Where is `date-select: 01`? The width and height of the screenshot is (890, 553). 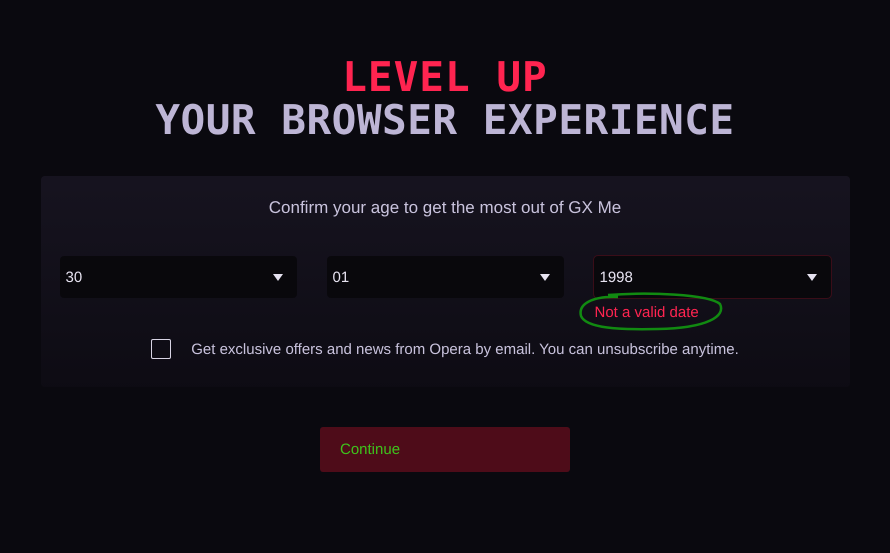
date-select: 01 is located at coordinates (445, 277).